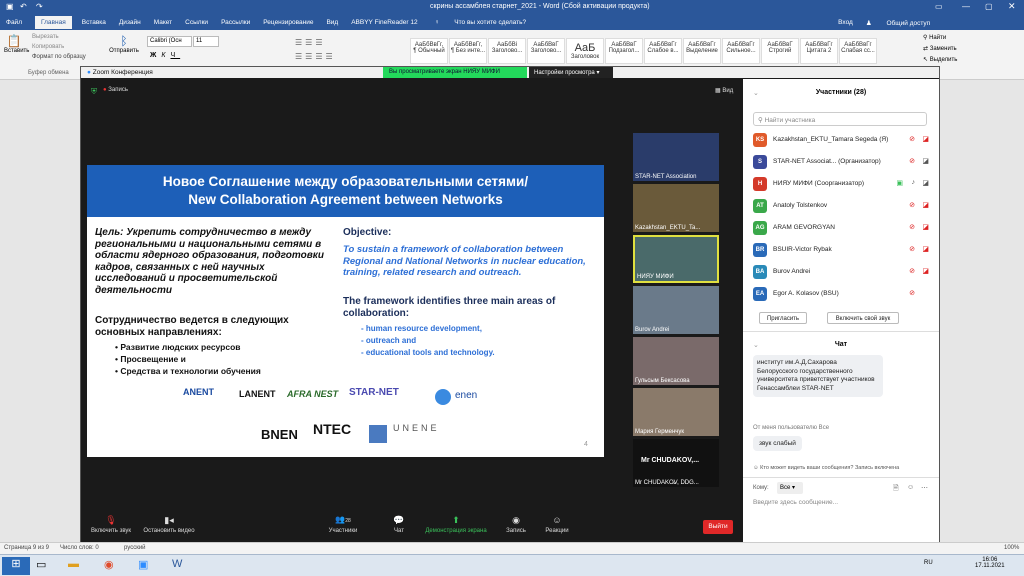 This screenshot has width=1024, height=576. What do you see at coordinates (585, 51) in the screenshot?
I see `style-item: АаБ Заголовок` at bounding box center [585, 51].